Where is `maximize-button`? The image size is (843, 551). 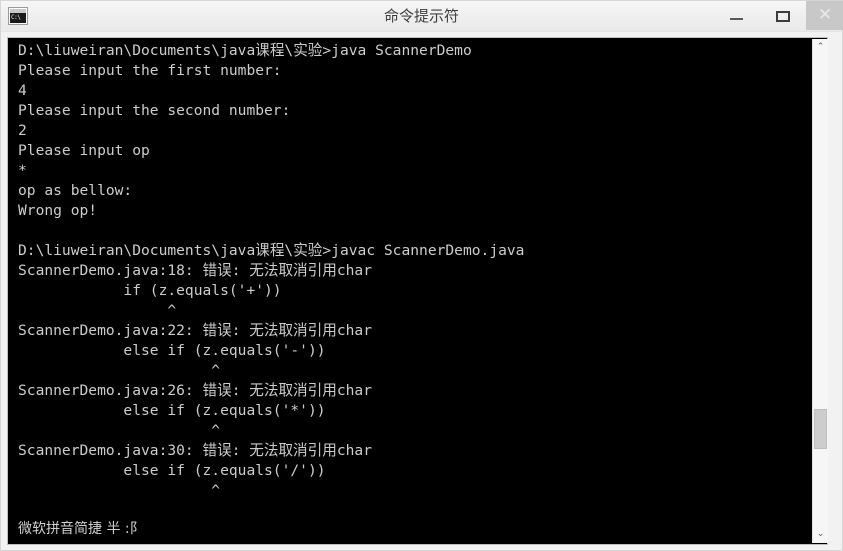
maximize-button is located at coordinates (783, 15).